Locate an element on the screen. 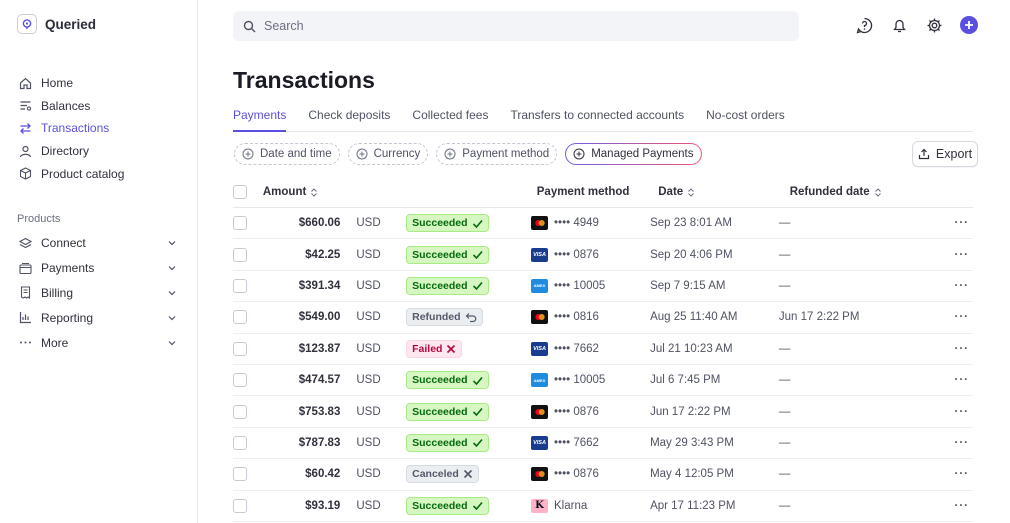 The height and width of the screenshot is (523, 1010). amount-cell: $474.57 is located at coordinates (319, 380).